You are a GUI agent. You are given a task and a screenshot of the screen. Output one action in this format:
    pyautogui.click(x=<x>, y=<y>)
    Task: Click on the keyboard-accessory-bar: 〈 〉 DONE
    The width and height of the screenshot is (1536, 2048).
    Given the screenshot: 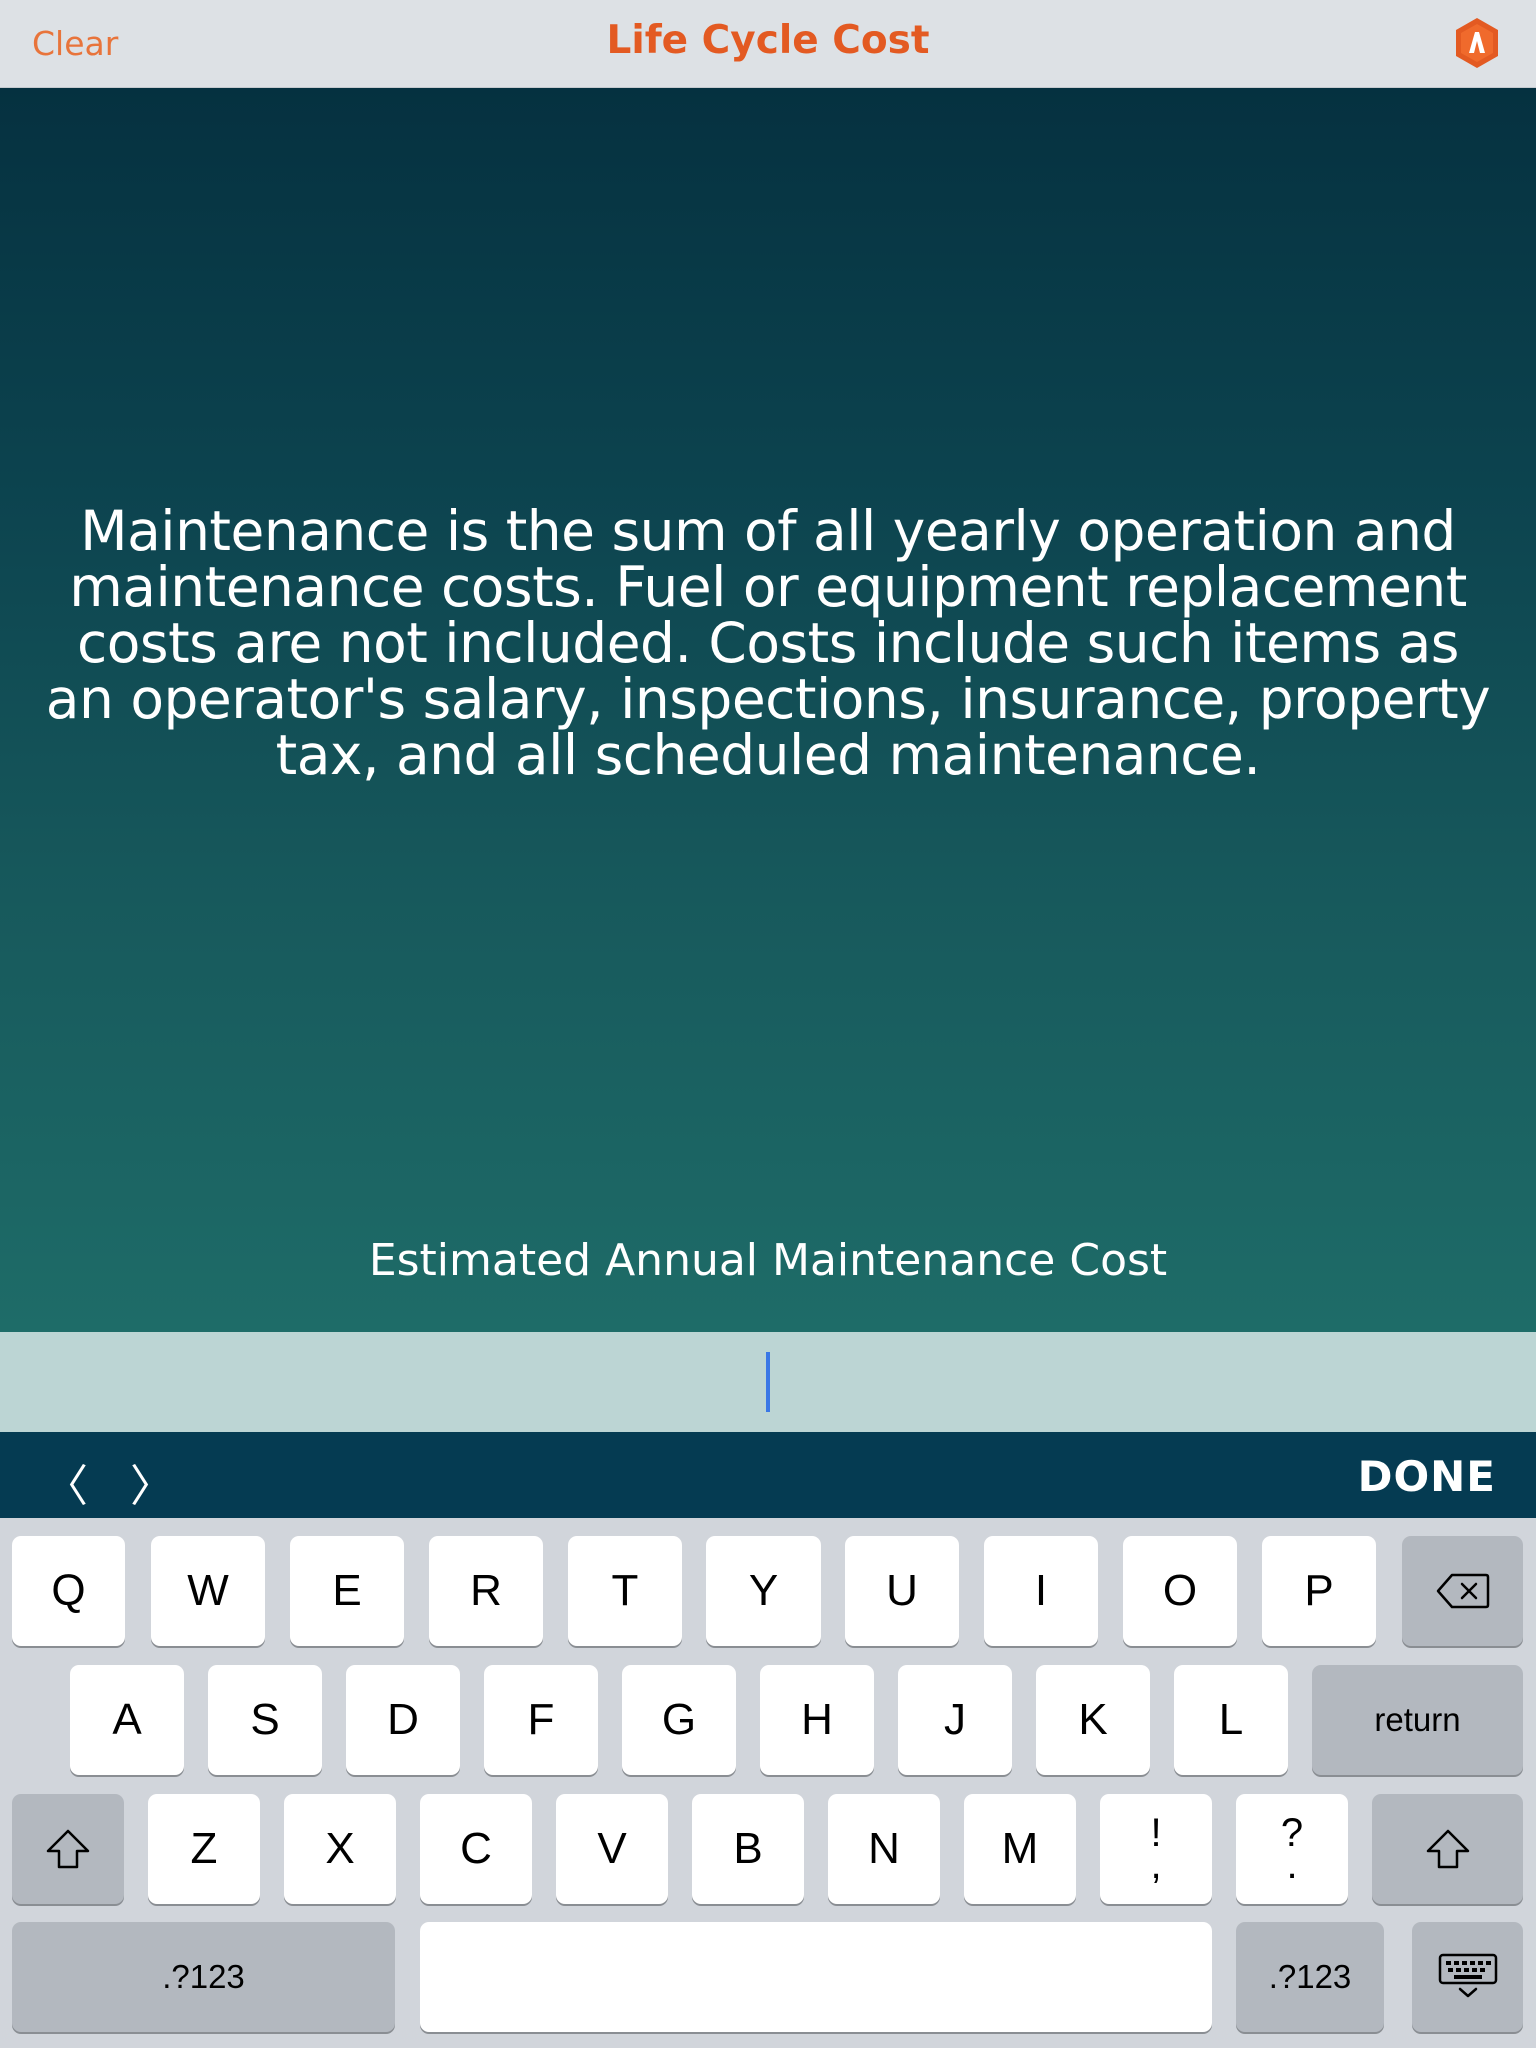 What is the action you would take?
    pyautogui.click(x=768, y=1475)
    